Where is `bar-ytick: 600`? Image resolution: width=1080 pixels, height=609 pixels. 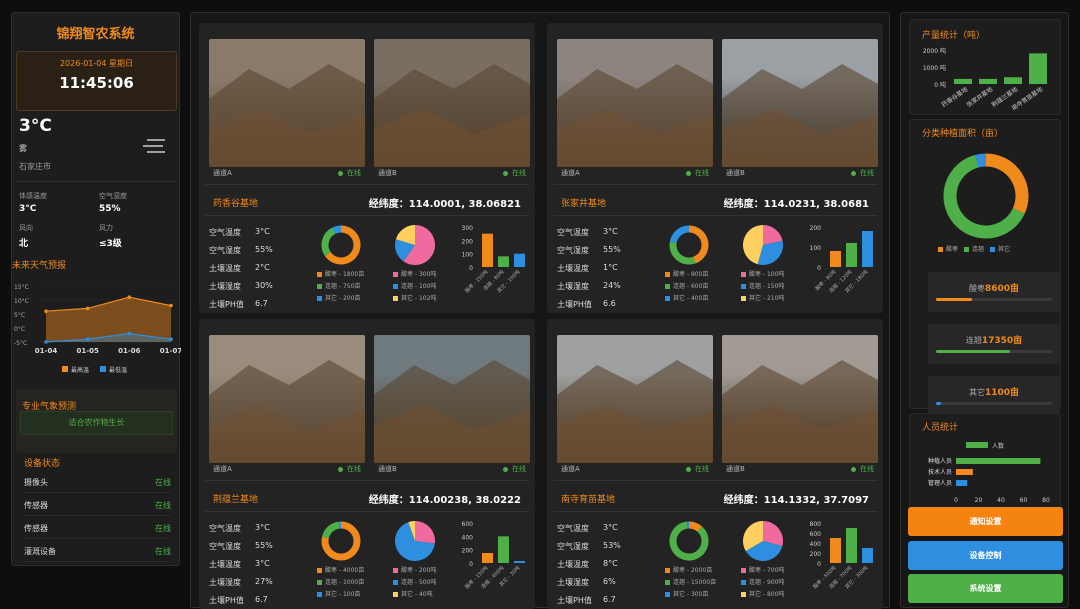 bar-ytick: 600 is located at coordinates (816, 534).